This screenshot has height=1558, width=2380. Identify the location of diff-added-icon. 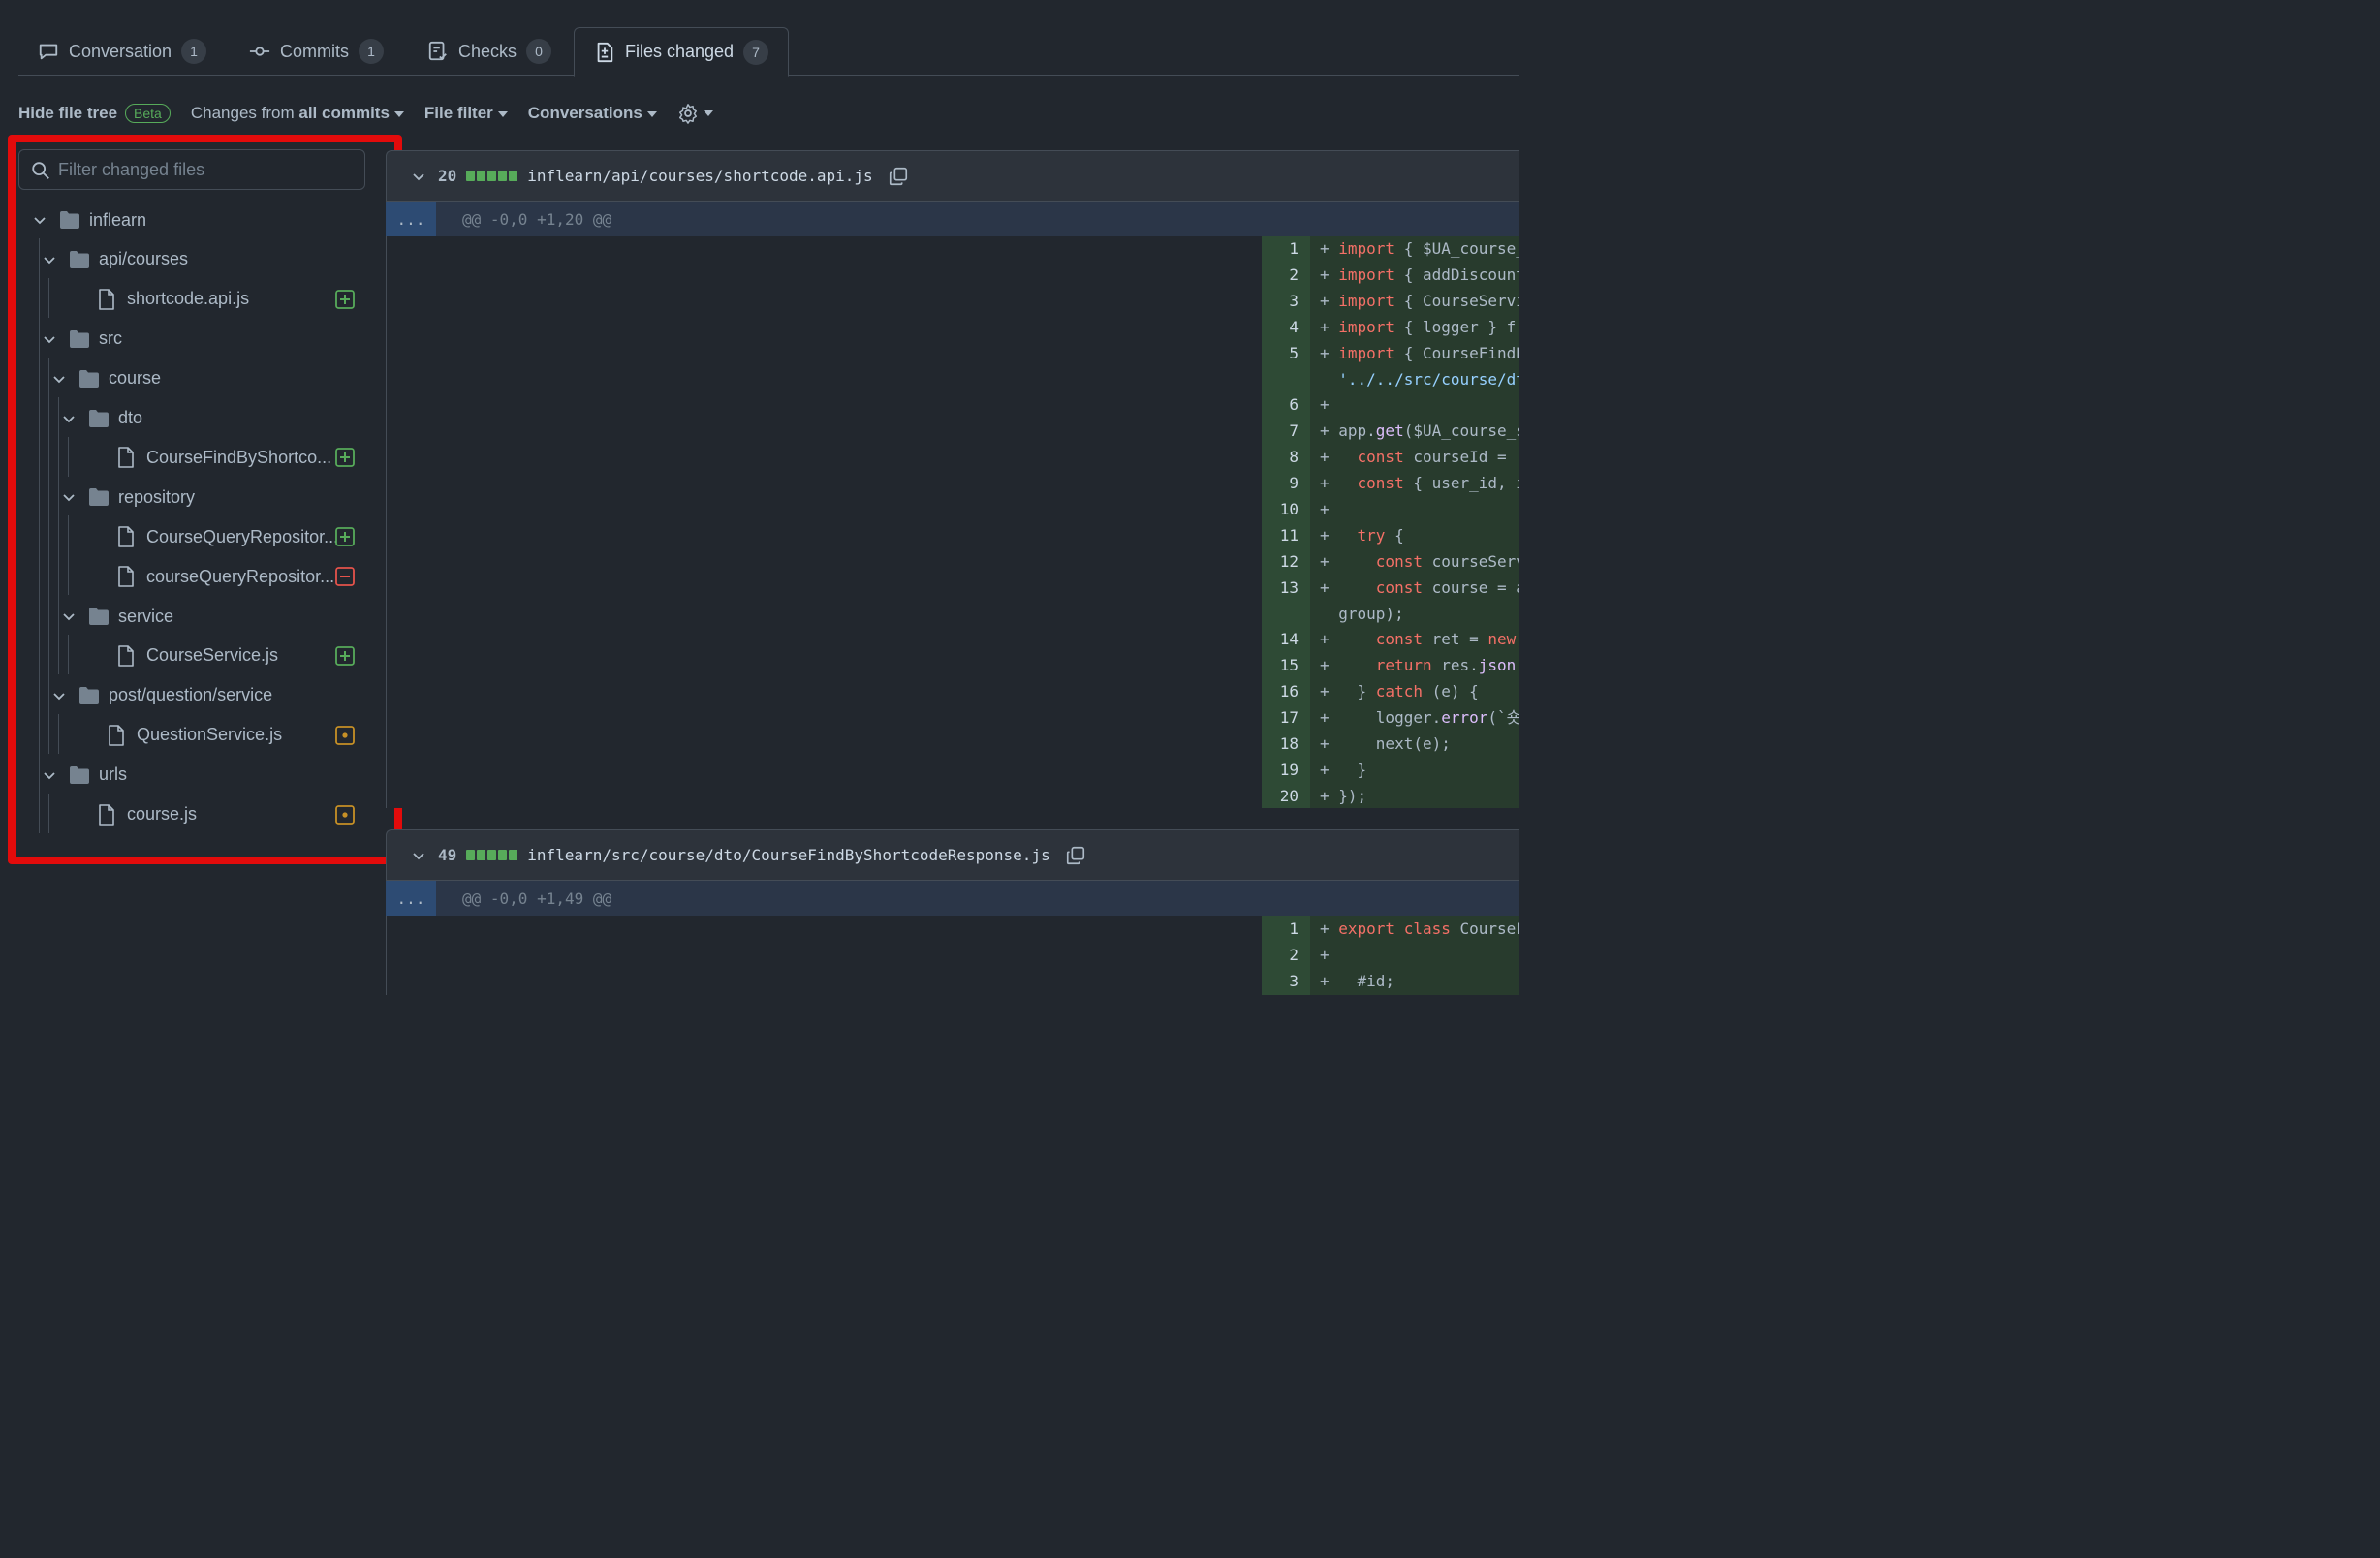
(345, 656).